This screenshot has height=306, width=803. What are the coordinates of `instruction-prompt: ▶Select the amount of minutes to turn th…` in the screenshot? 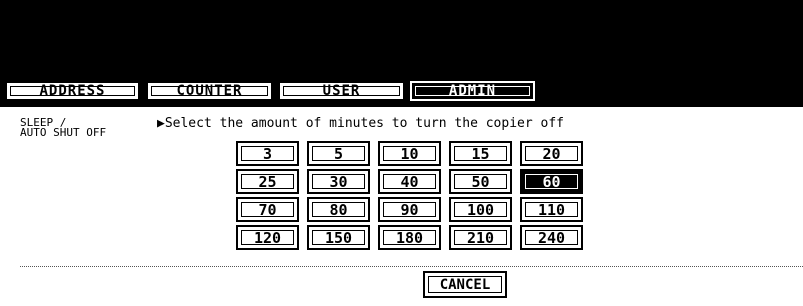 It's located at (360, 123).